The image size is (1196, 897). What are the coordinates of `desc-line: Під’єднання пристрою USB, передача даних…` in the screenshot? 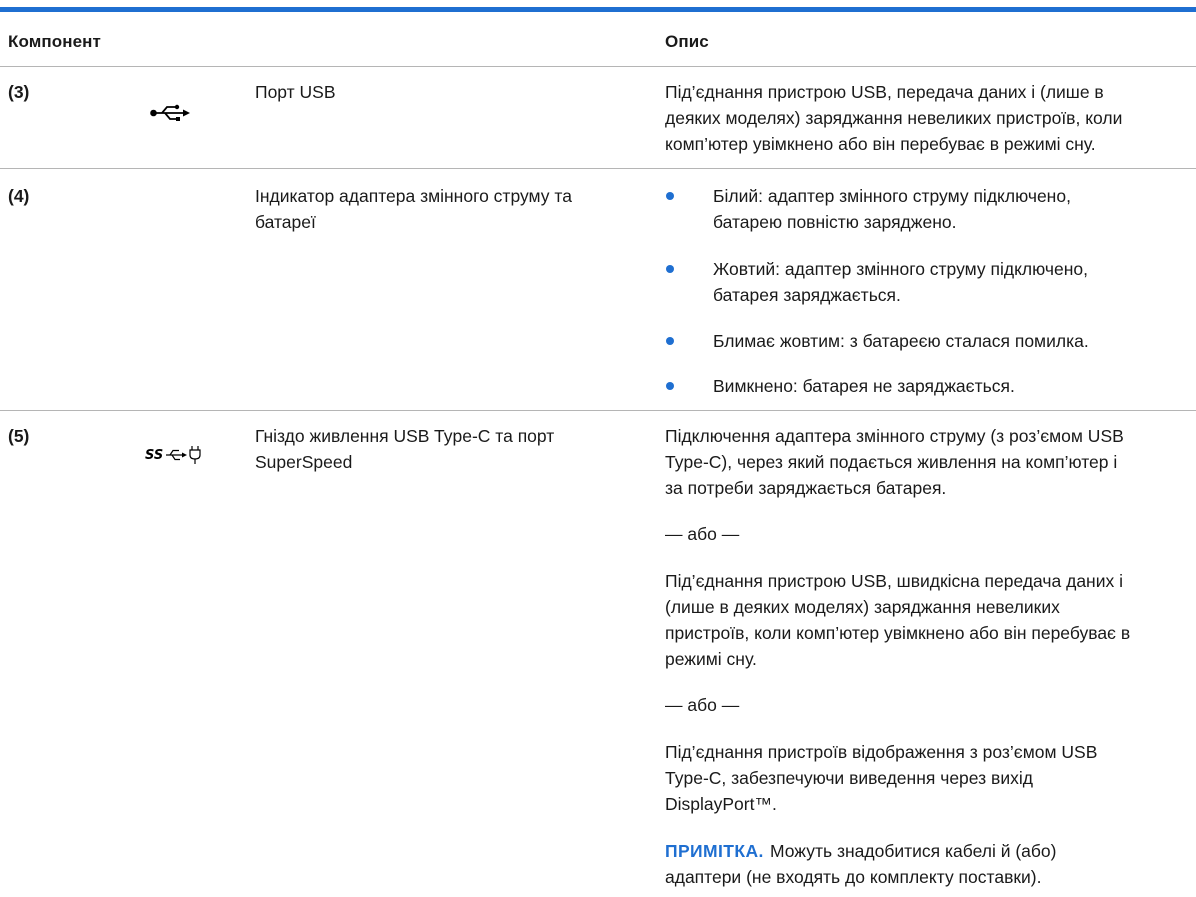 It's located at (884, 92).